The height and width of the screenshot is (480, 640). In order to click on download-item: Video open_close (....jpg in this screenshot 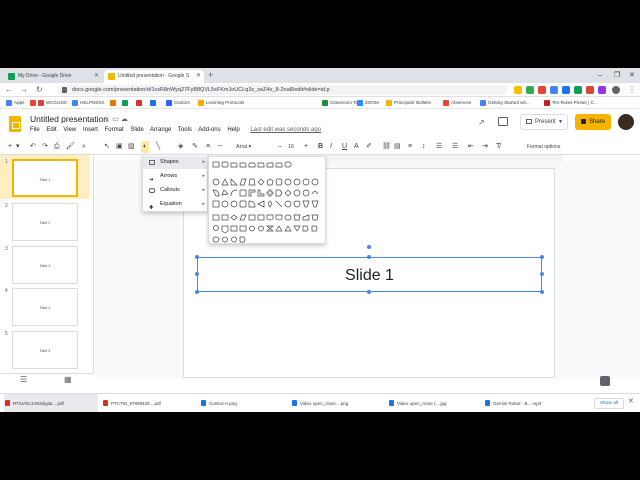, I will do `click(434, 403)`.